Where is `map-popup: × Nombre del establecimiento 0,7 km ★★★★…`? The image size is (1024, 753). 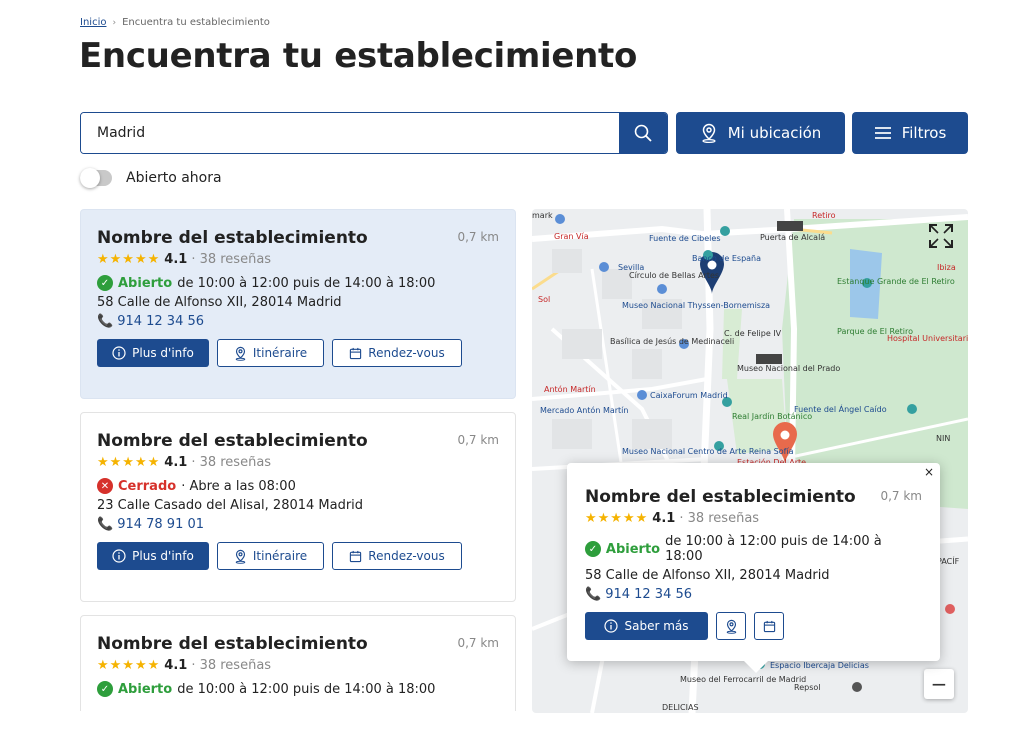 map-popup: × Nombre del establecimiento 0,7 km ★★★★… is located at coordinates (753, 568).